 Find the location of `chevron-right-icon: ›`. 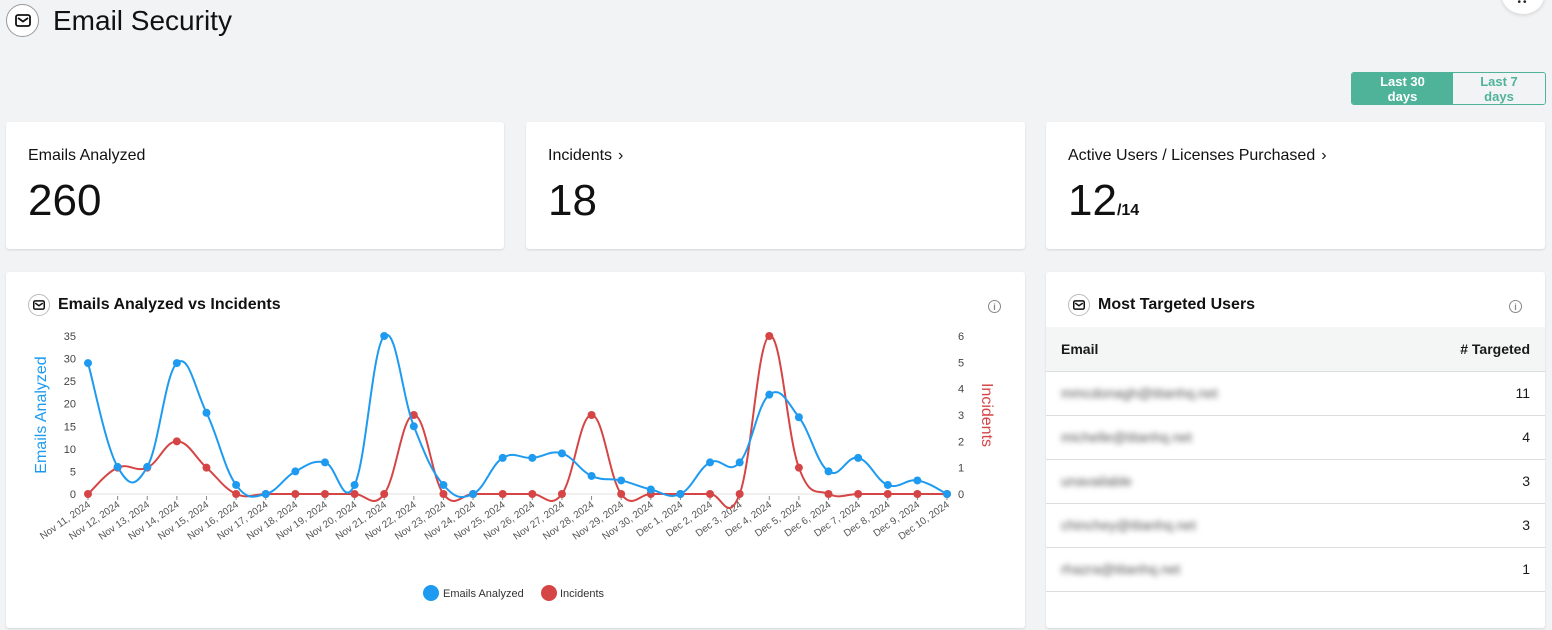

chevron-right-icon: › is located at coordinates (1324, 155).